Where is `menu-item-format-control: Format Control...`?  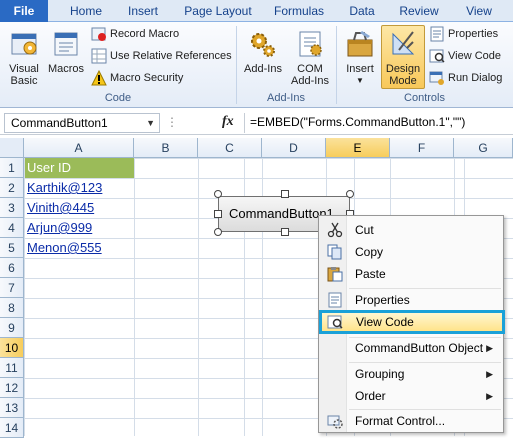 menu-item-format-control: Format Control... is located at coordinates (411, 421).